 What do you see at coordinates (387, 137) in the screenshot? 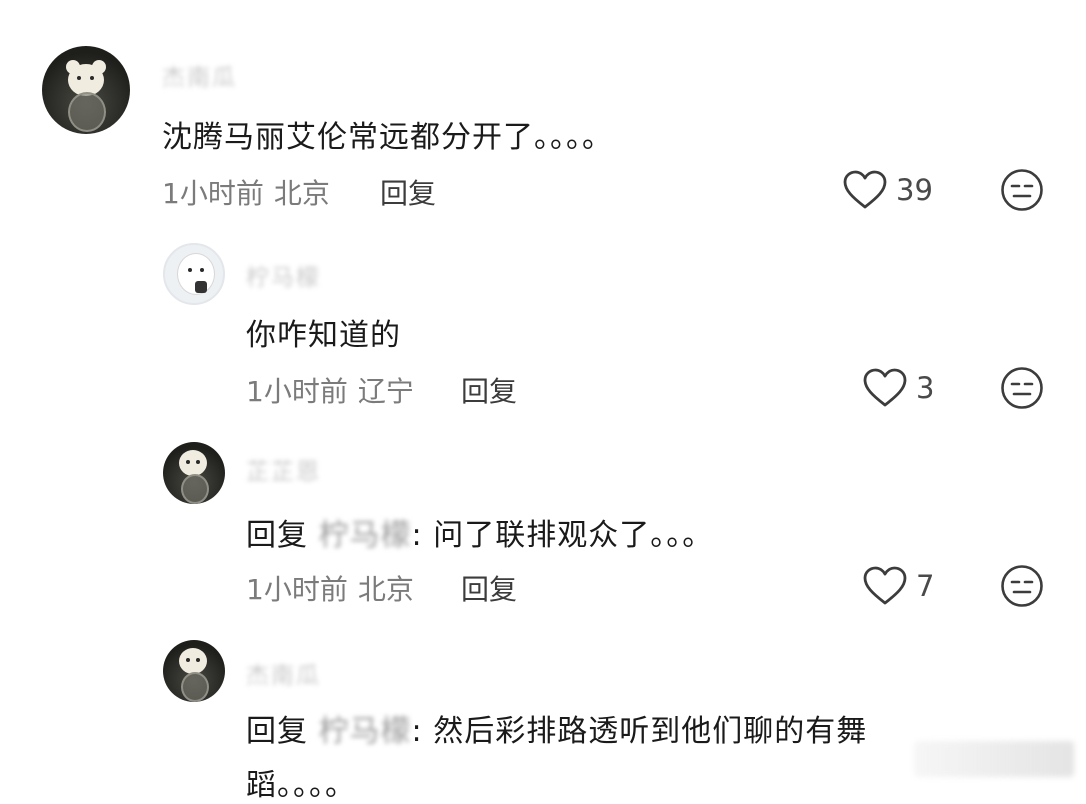
I see `comment-text: 沈腾马丽艾伦常远都分开了。。。。` at bounding box center [387, 137].